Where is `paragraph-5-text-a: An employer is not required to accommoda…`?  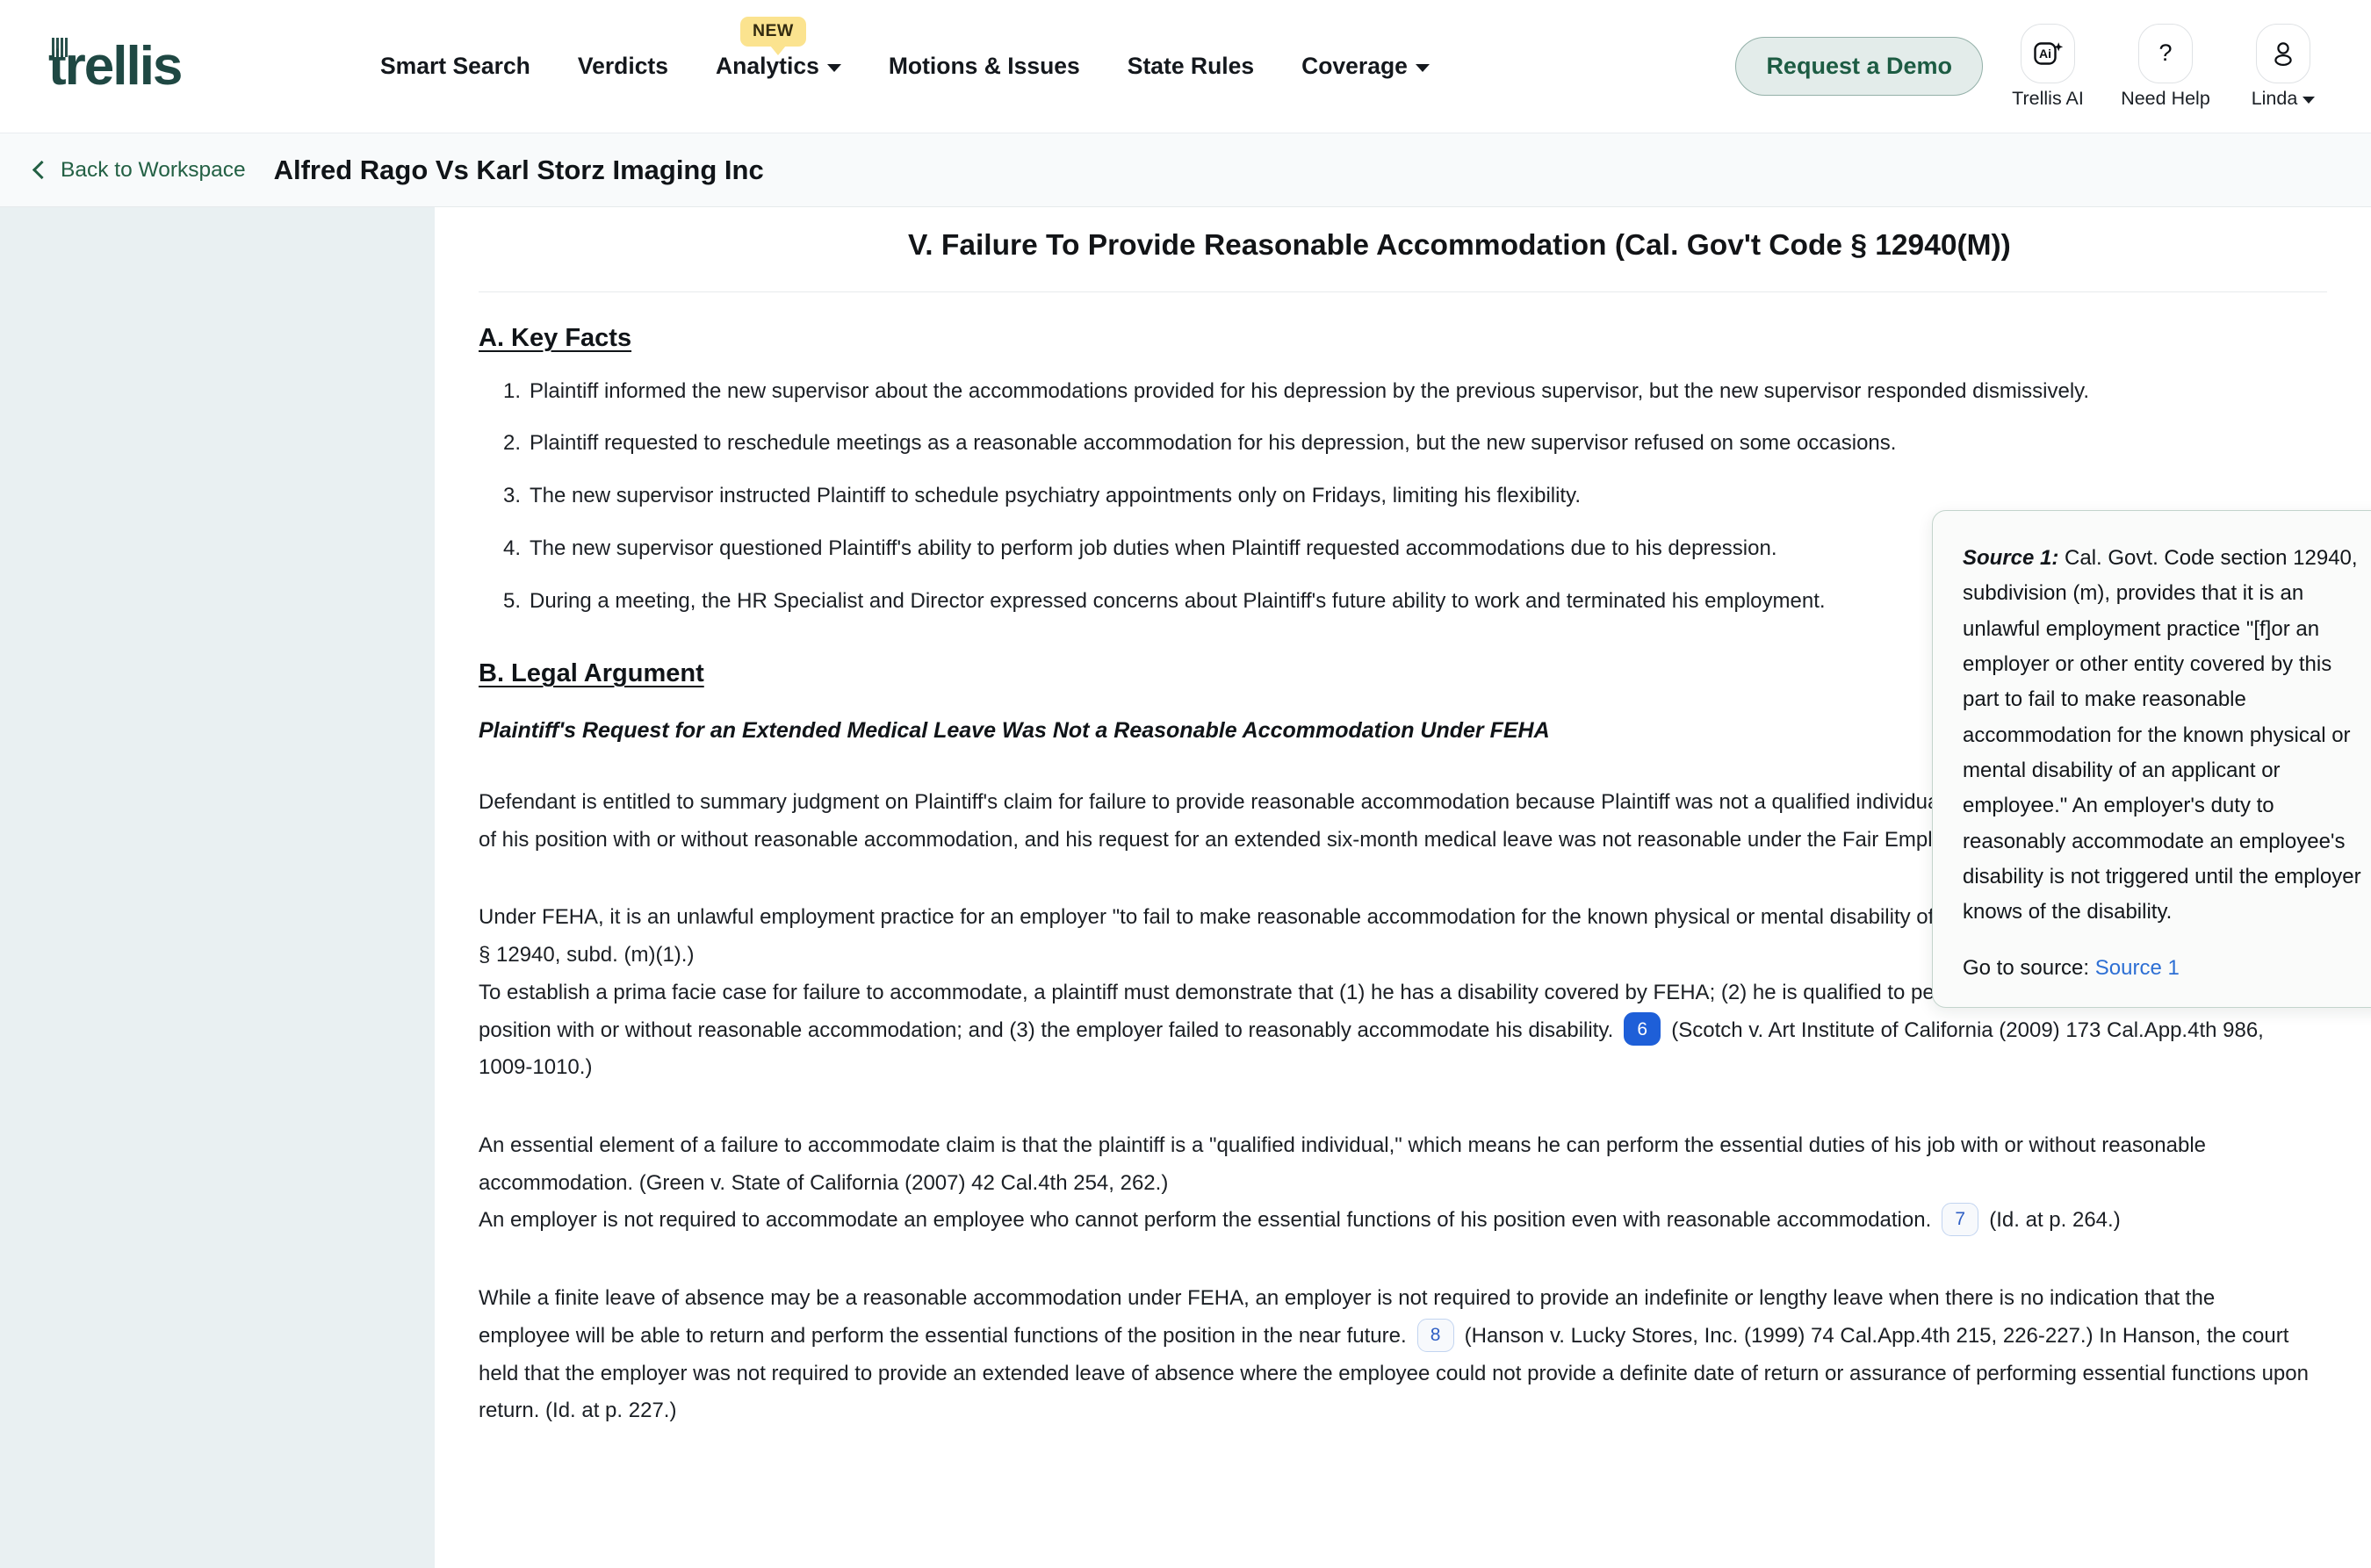 paragraph-5-text-a: An employer is not required to accommoda… is located at coordinates (1205, 1220).